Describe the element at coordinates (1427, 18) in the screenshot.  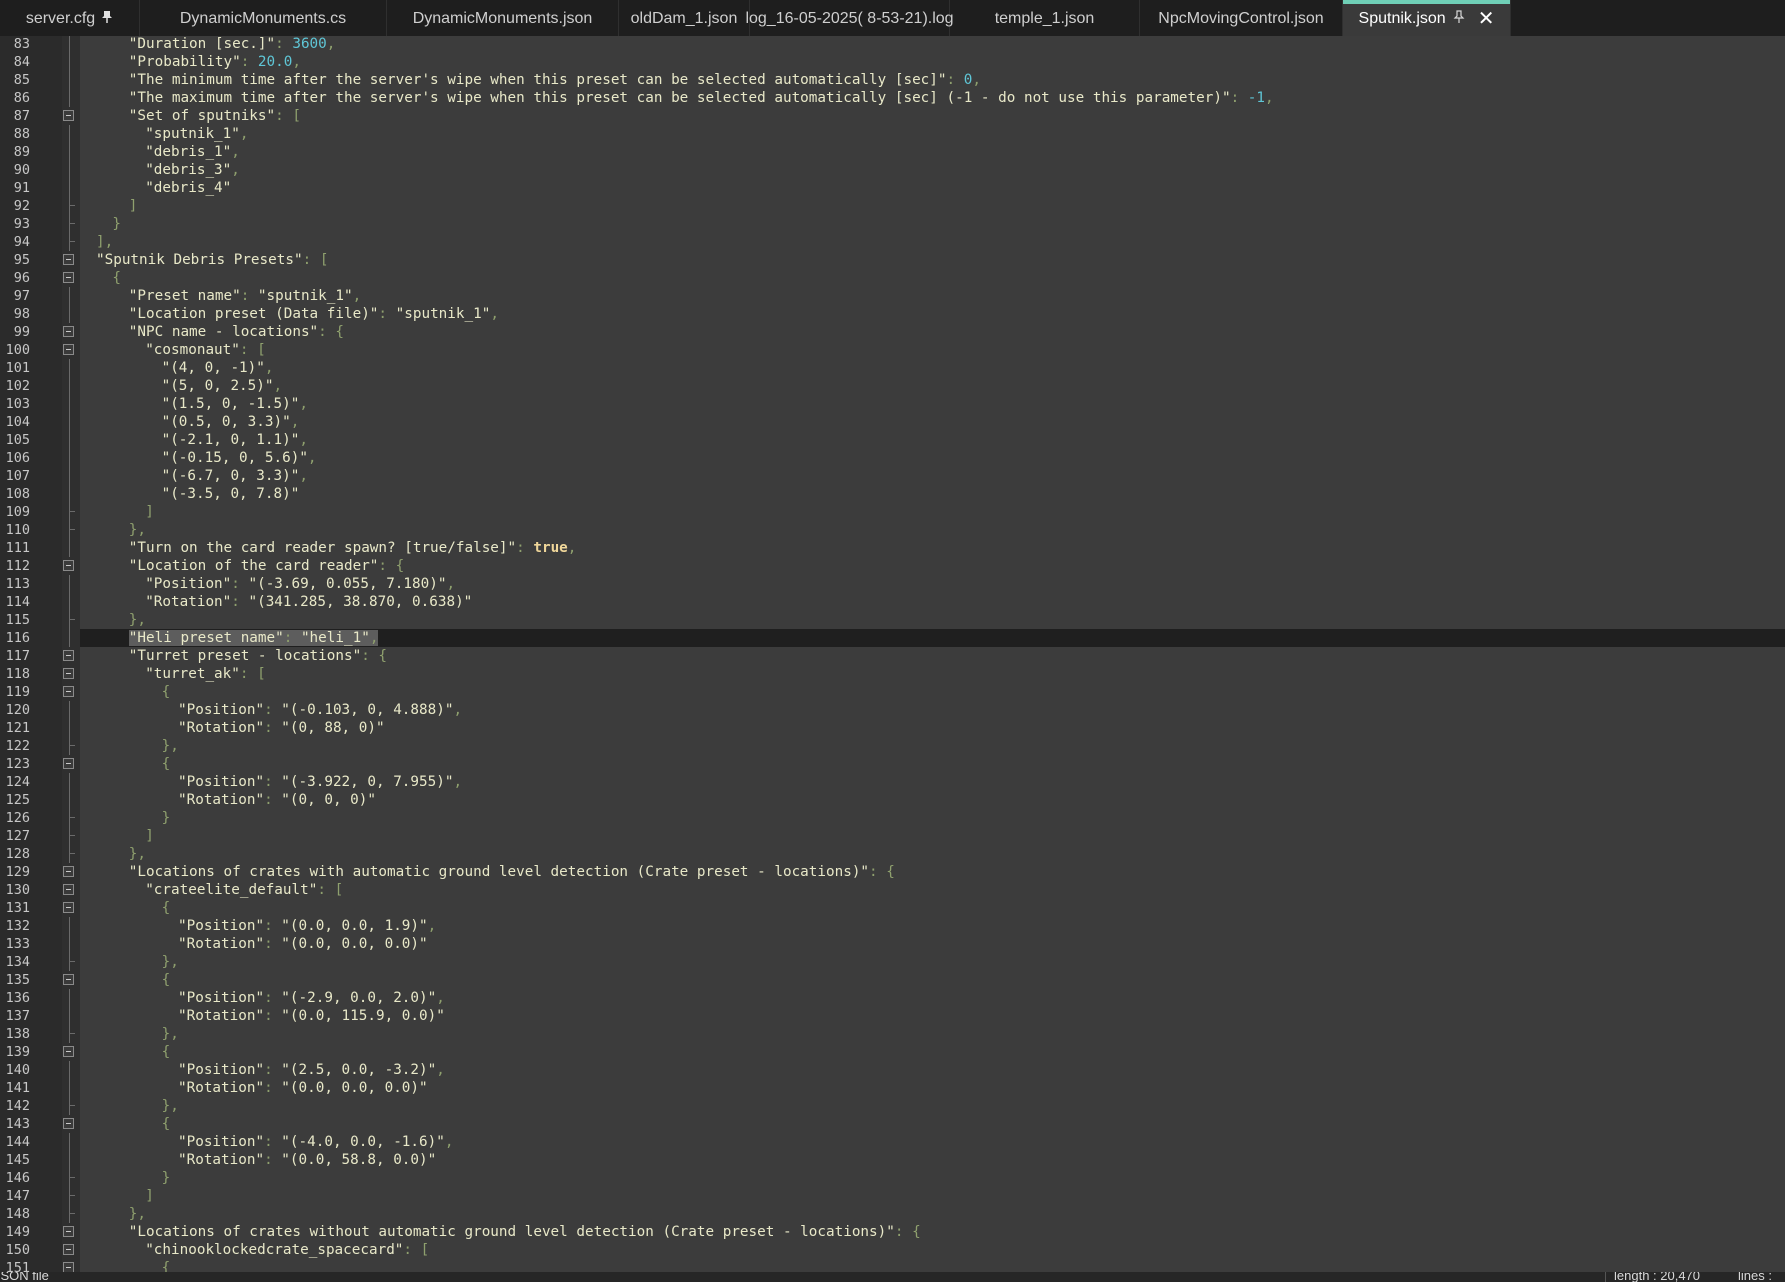
I see `tab-sputnik-json: Sputnik.json ✕` at that location.